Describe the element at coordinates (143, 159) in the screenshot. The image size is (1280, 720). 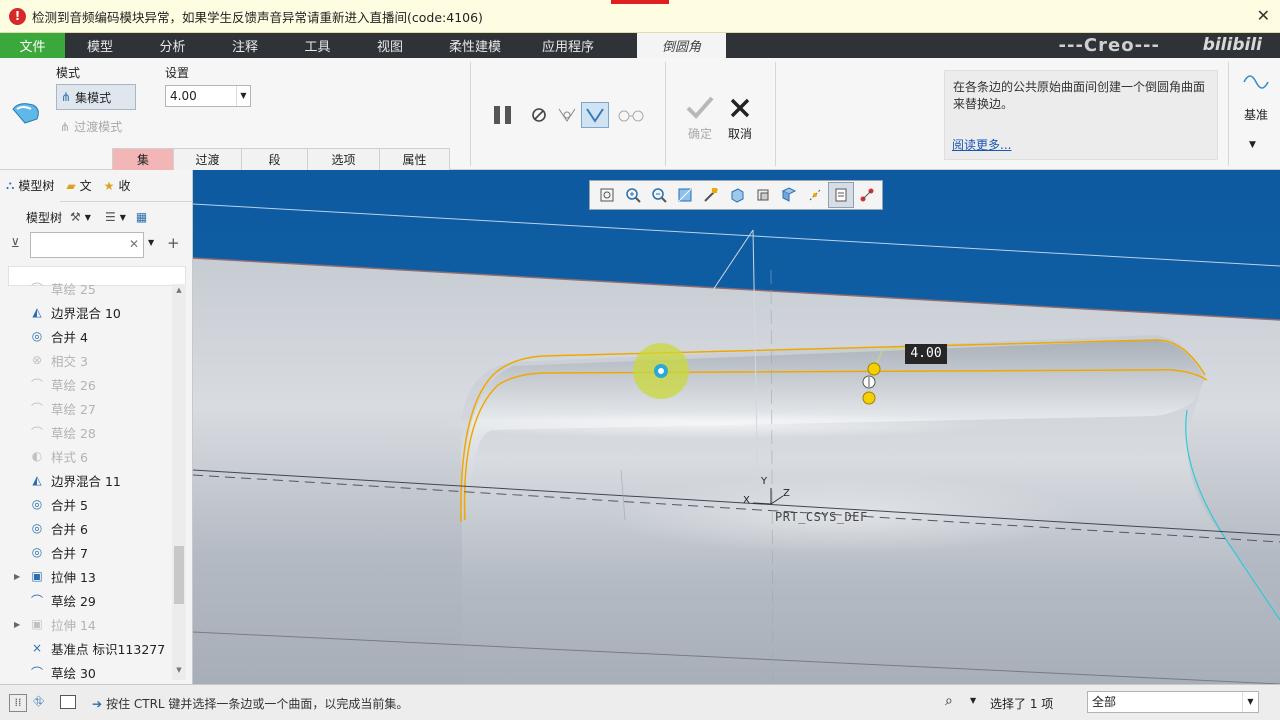
I see `subtab-sets: 集` at that location.